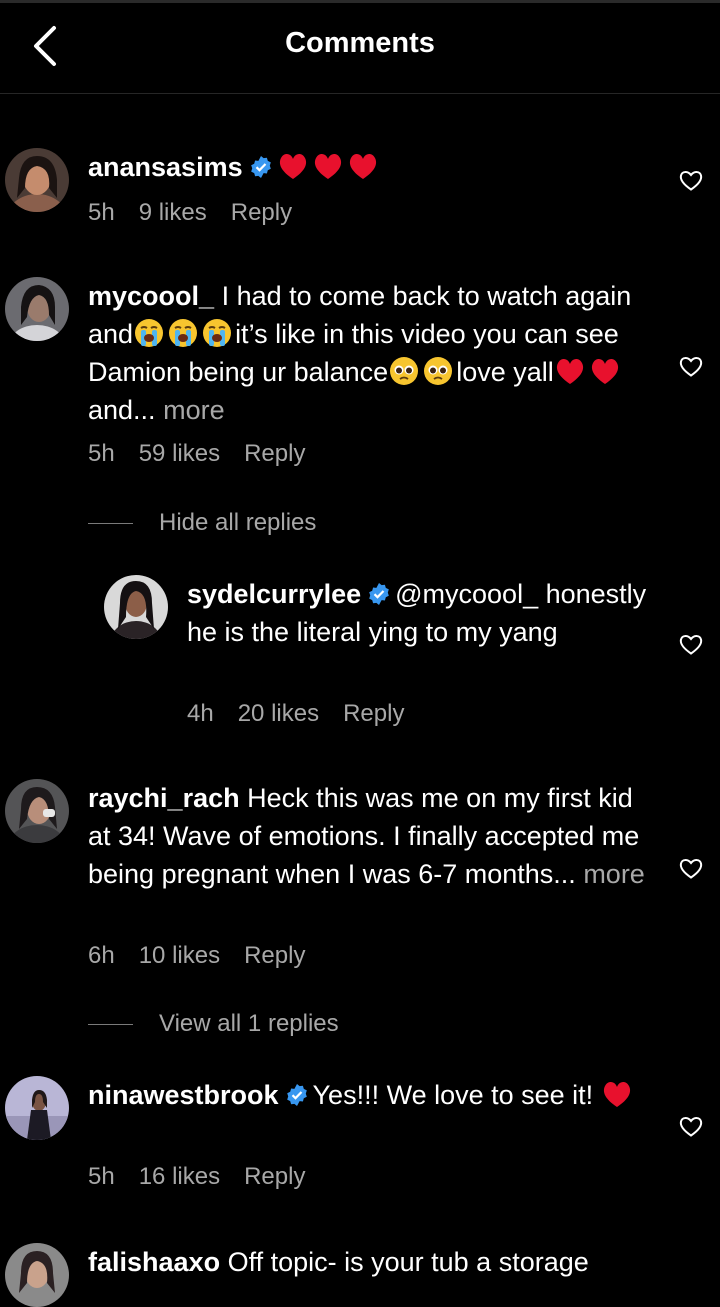 Image resolution: width=720 pixels, height=1307 pixels. I want to click on comment-meta: 6h 10 likes Reply, so click(208, 956).